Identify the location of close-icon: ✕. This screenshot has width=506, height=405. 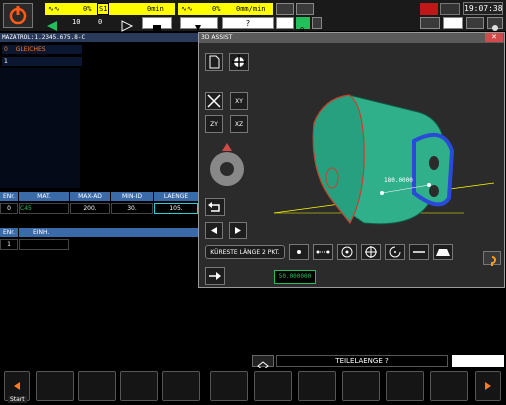
(494, 37).